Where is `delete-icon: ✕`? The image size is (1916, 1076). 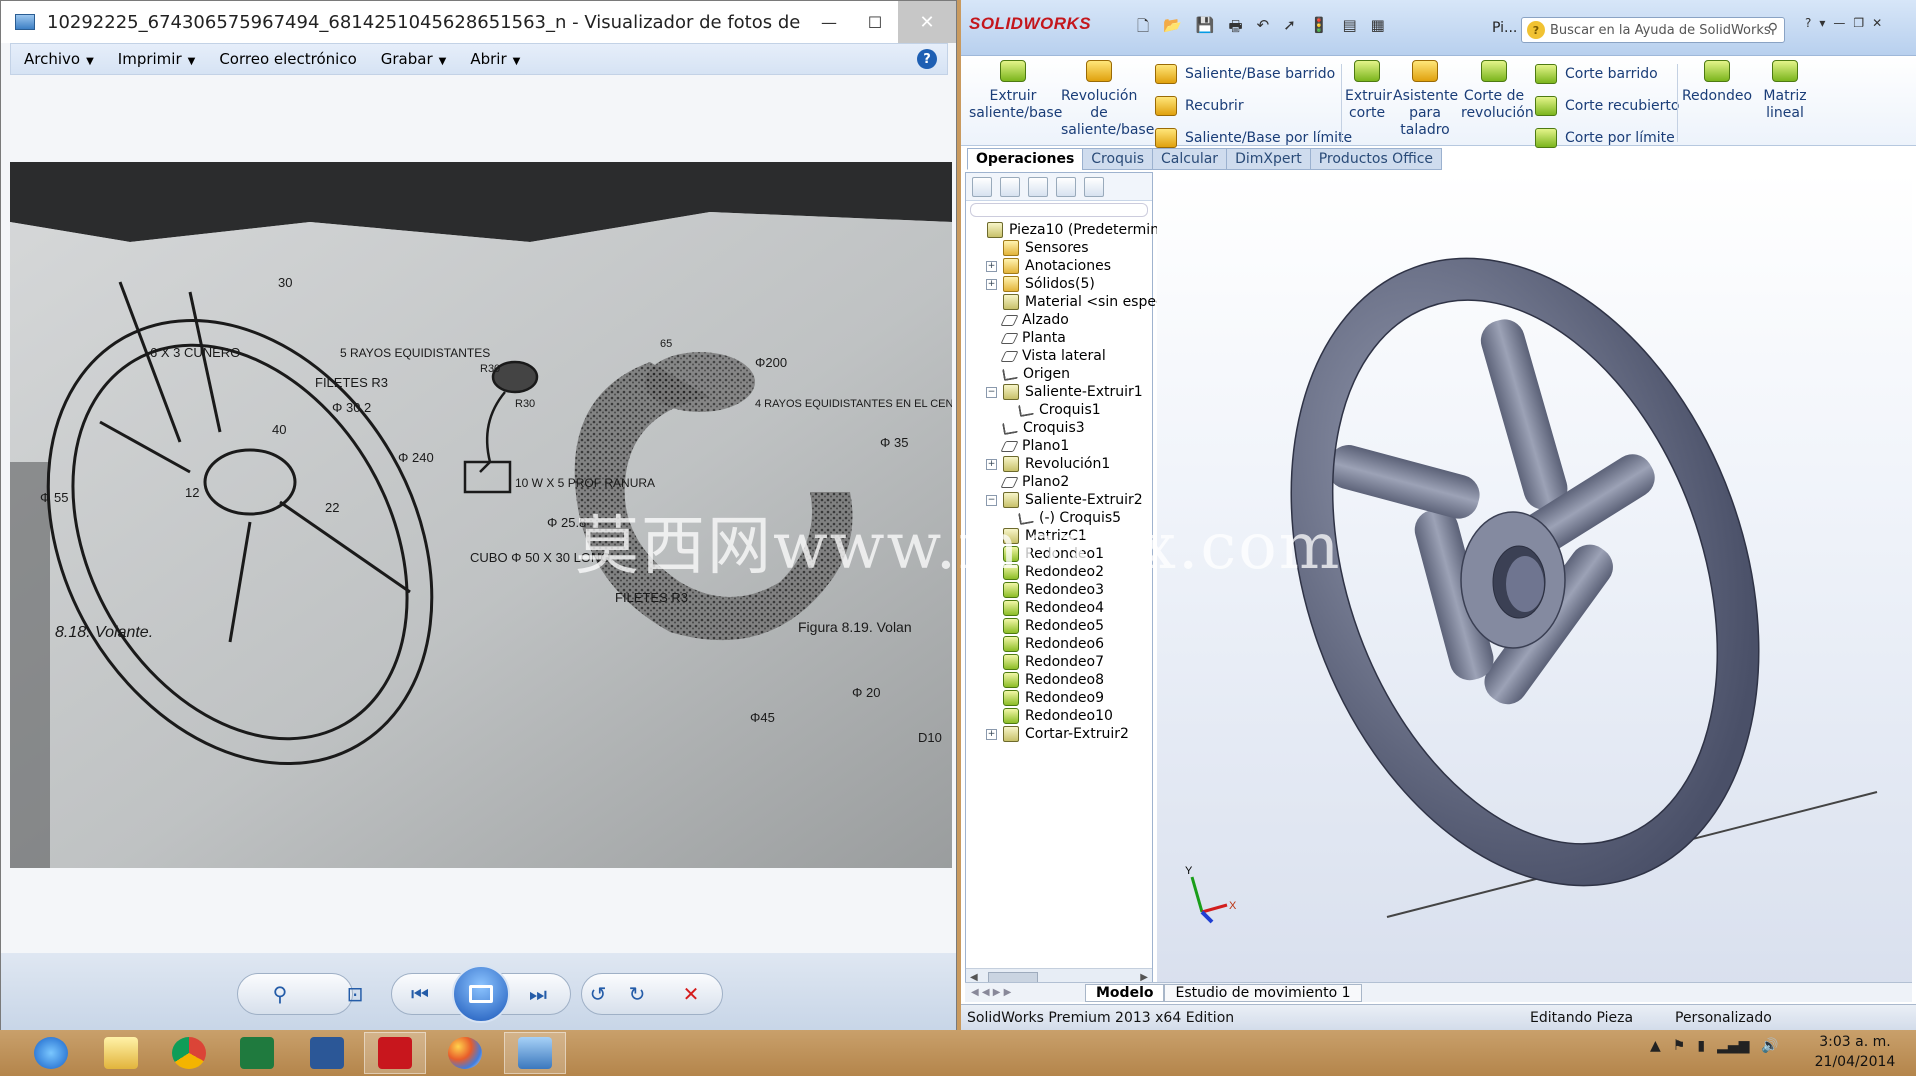 delete-icon: ✕ is located at coordinates (691, 994).